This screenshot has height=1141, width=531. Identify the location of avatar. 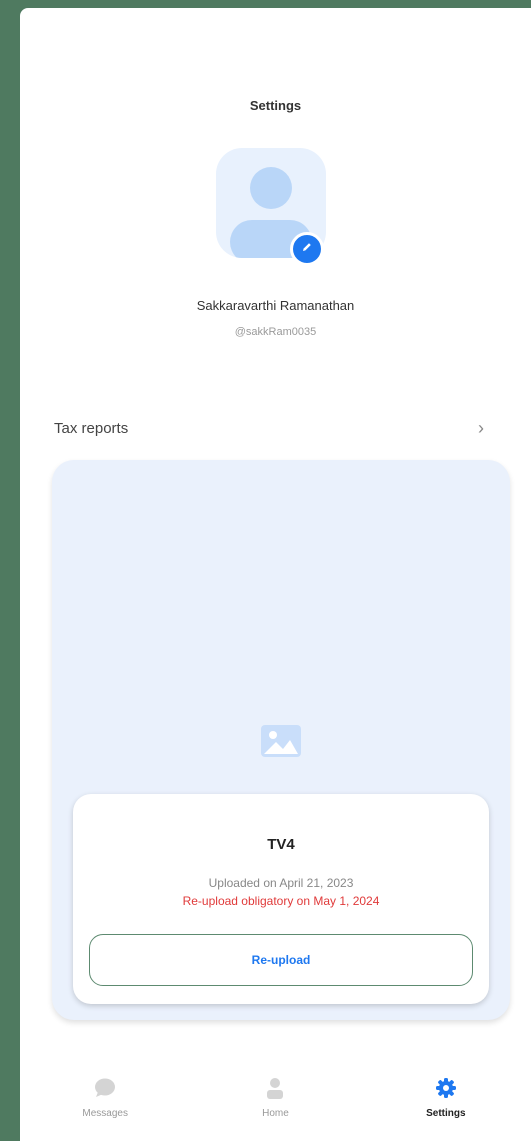
(271, 207).